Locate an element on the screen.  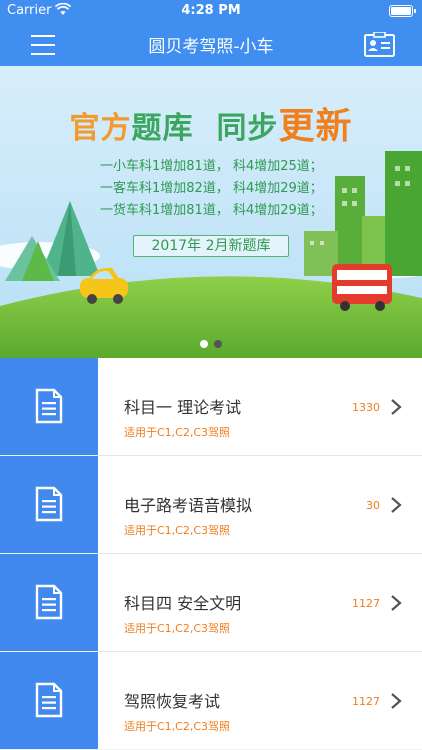
status-bar: Carrier 4:28 PM is located at coordinates (211, 11).